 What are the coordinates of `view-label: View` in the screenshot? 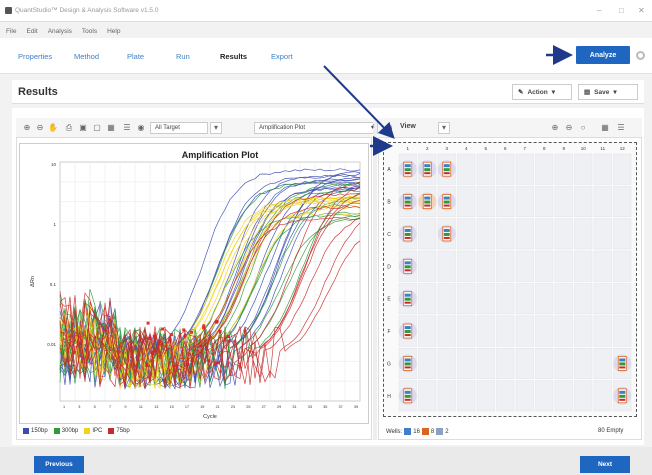 It's located at (408, 126).